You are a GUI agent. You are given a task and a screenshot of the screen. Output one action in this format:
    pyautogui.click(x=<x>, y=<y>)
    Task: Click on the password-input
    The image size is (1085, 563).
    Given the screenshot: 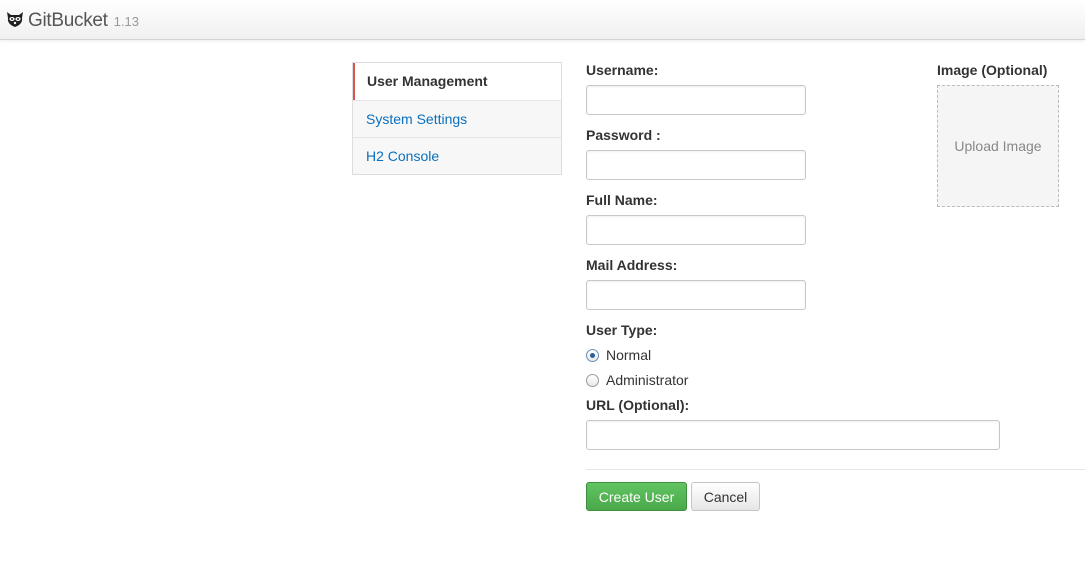 What is the action you would take?
    pyautogui.click(x=696, y=165)
    